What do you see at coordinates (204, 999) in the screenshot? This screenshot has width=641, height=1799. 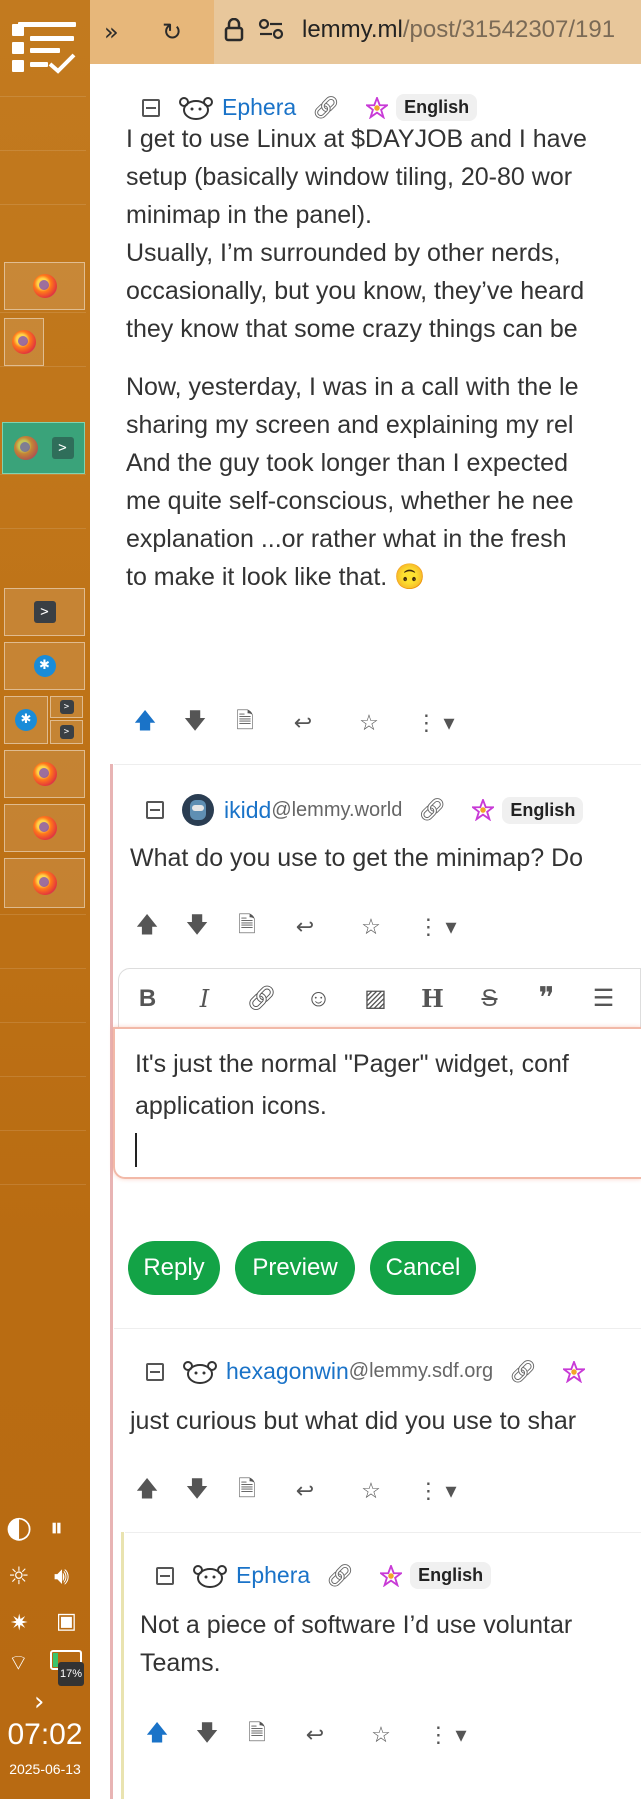 I see `italic-icon: I` at bounding box center [204, 999].